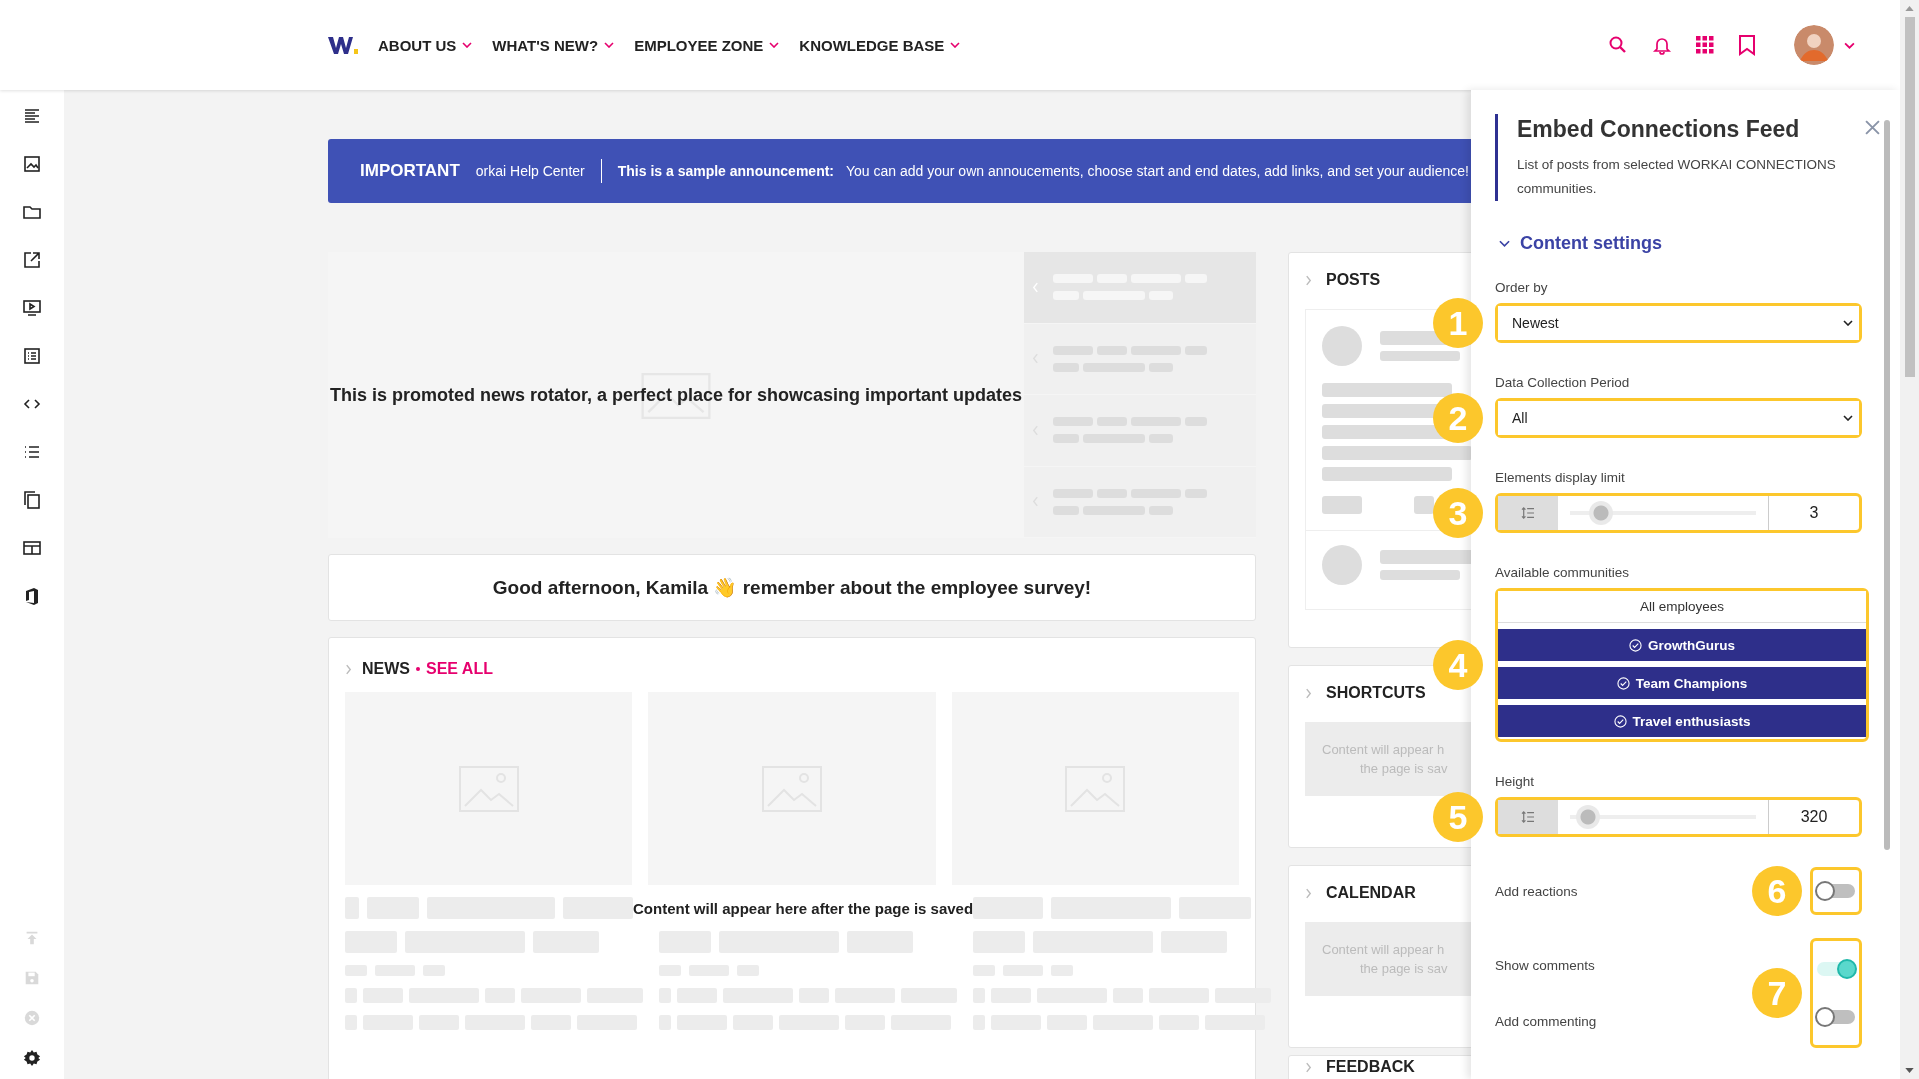 Image resolution: width=1919 pixels, height=1079 pixels. Describe the element at coordinates (1777, 891) in the screenshot. I see `step-marker: 6` at that location.